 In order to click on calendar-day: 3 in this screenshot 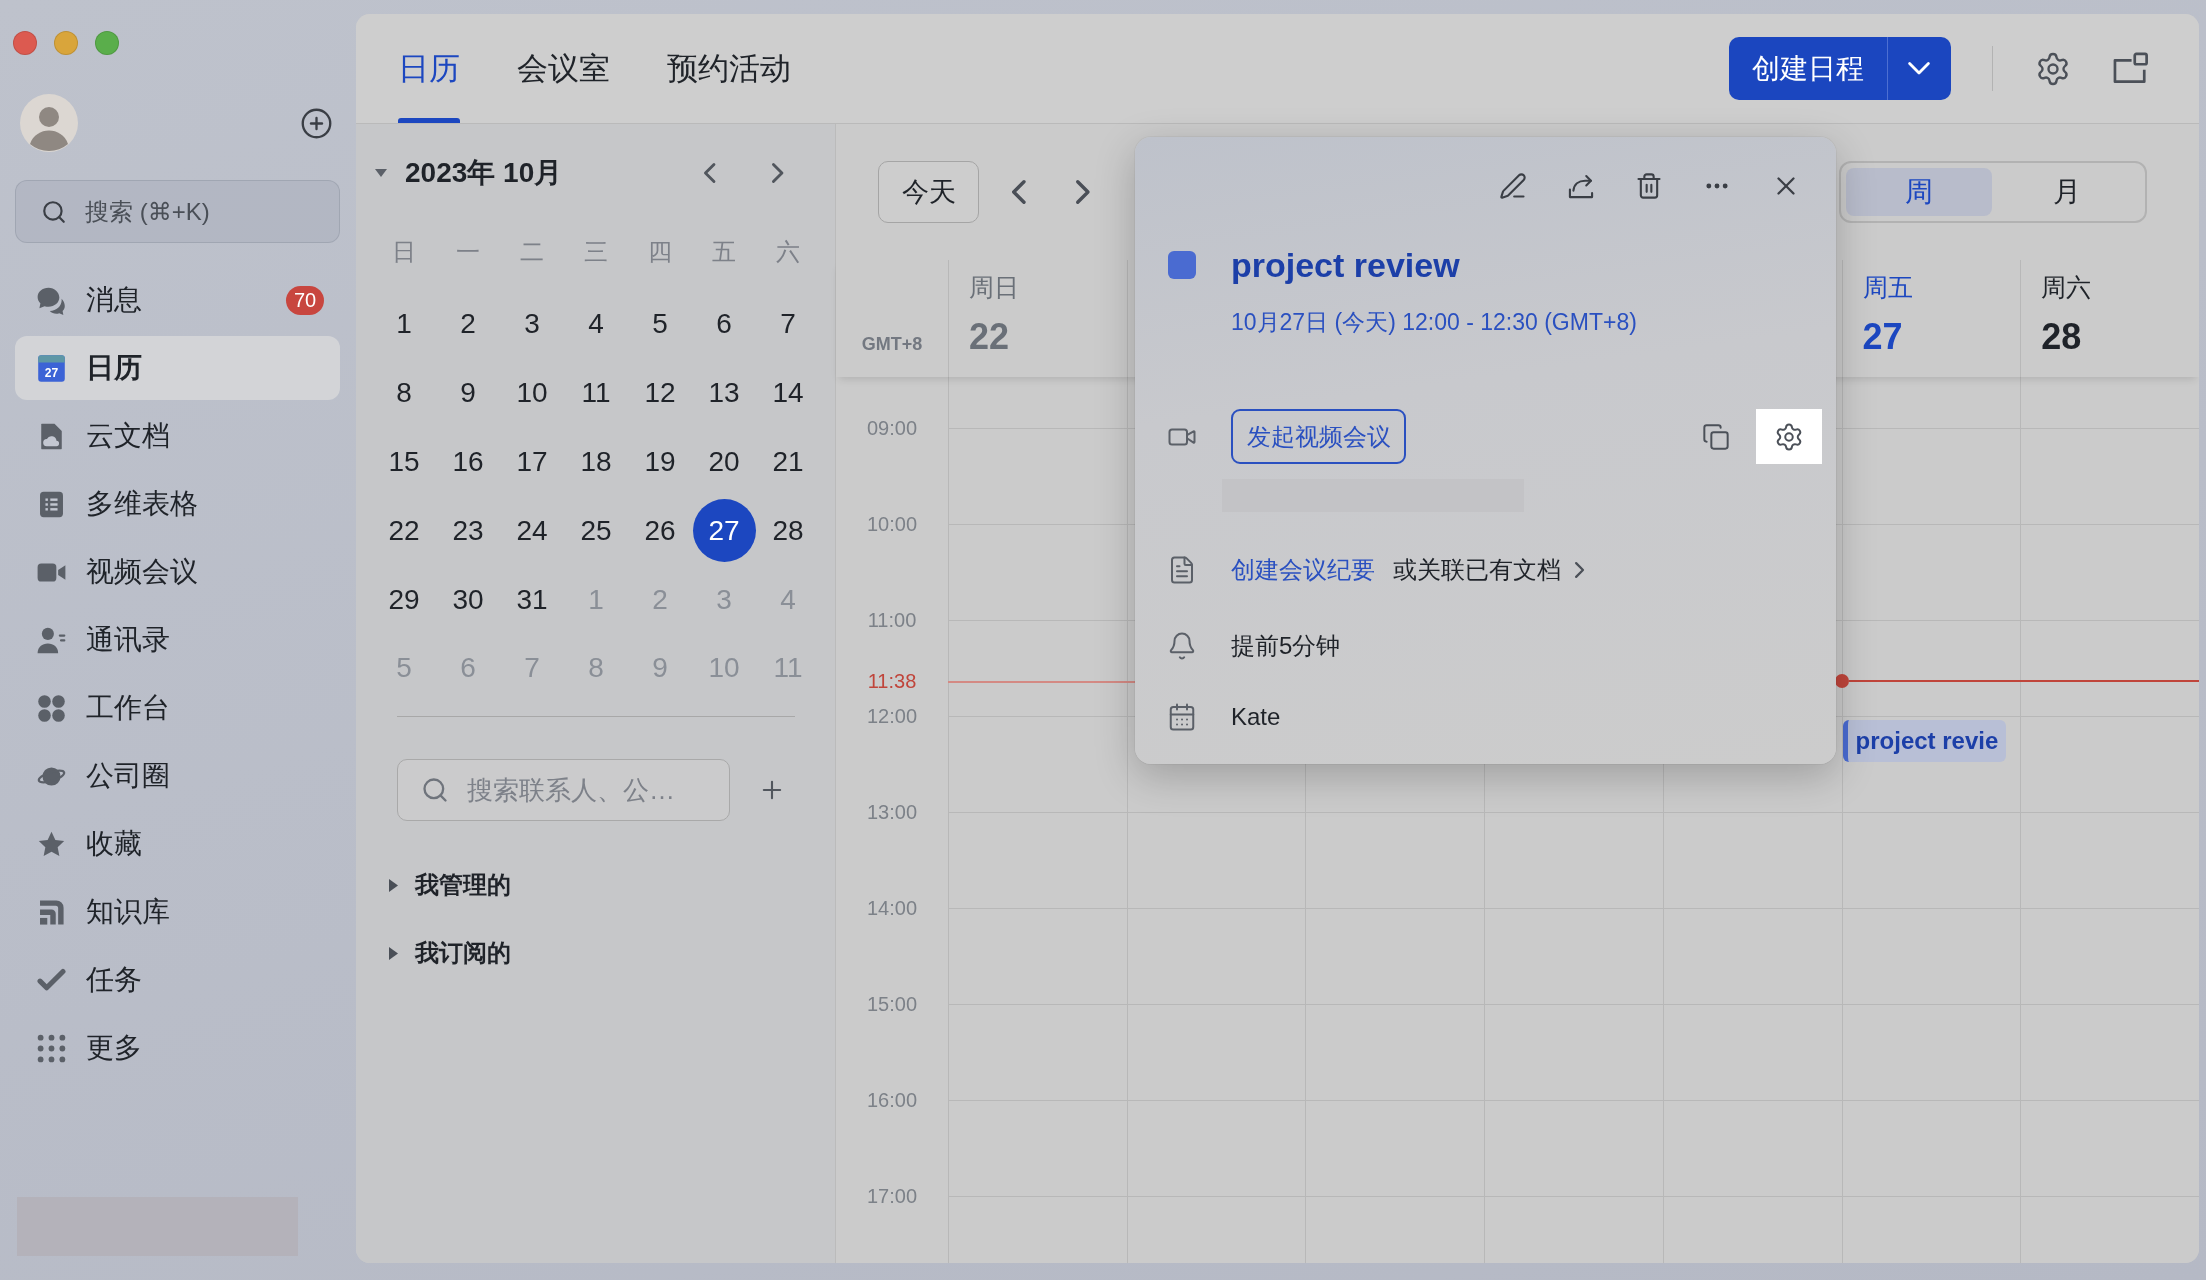, I will do `click(532, 324)`.